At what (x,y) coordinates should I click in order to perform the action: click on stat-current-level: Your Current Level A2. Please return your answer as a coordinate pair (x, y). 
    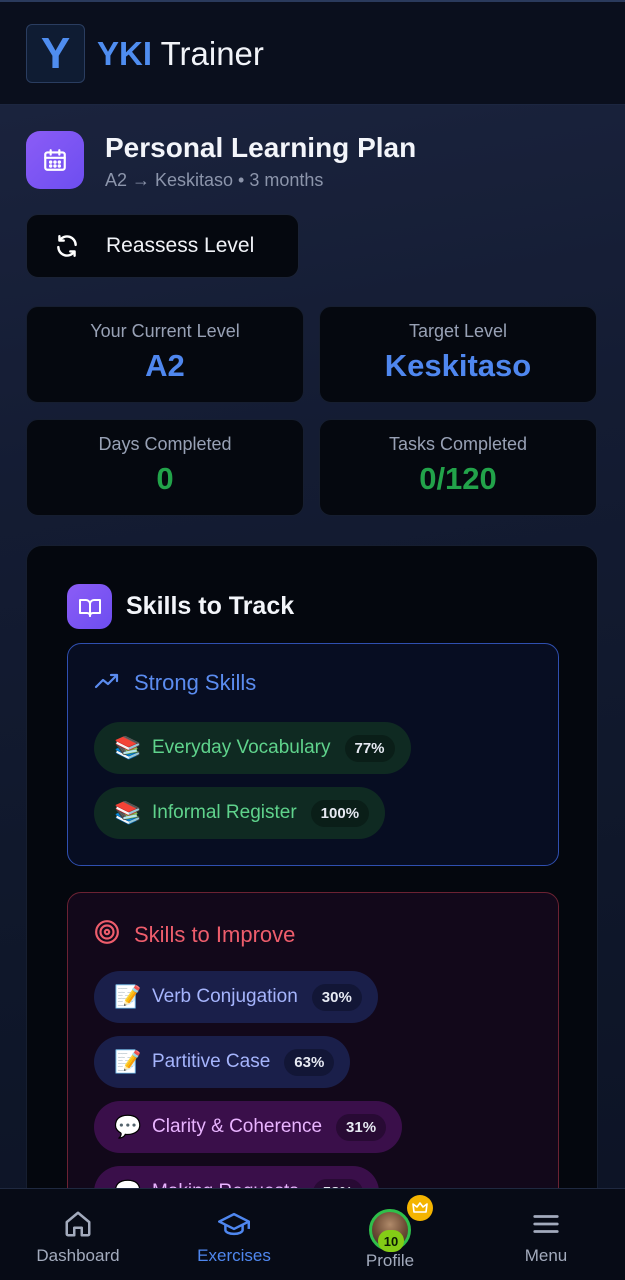
    Looking at the image, I should click on (165, 354).